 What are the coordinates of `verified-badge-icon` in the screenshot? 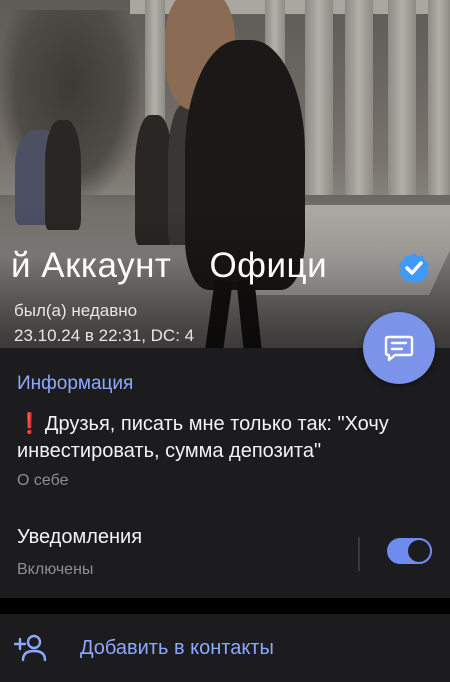 It's located at (414, 268).